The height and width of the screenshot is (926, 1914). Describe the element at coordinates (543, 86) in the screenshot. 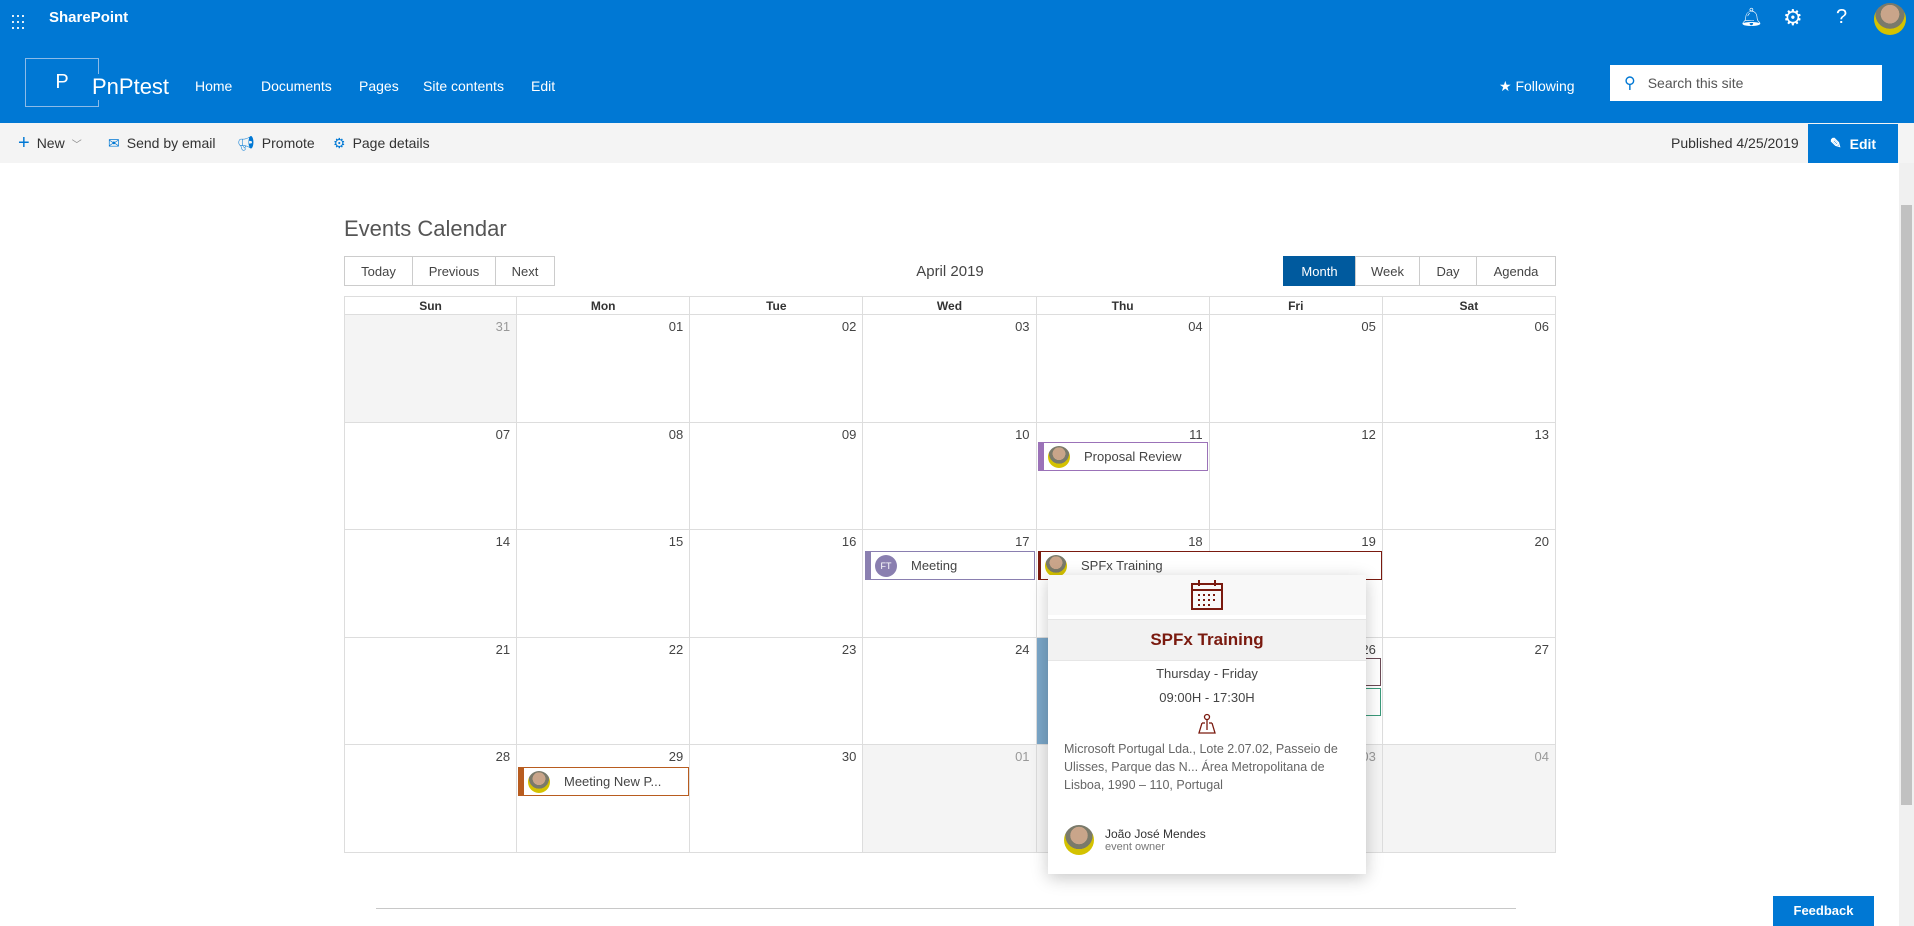

I see `nav-edit: Edit` at that location.